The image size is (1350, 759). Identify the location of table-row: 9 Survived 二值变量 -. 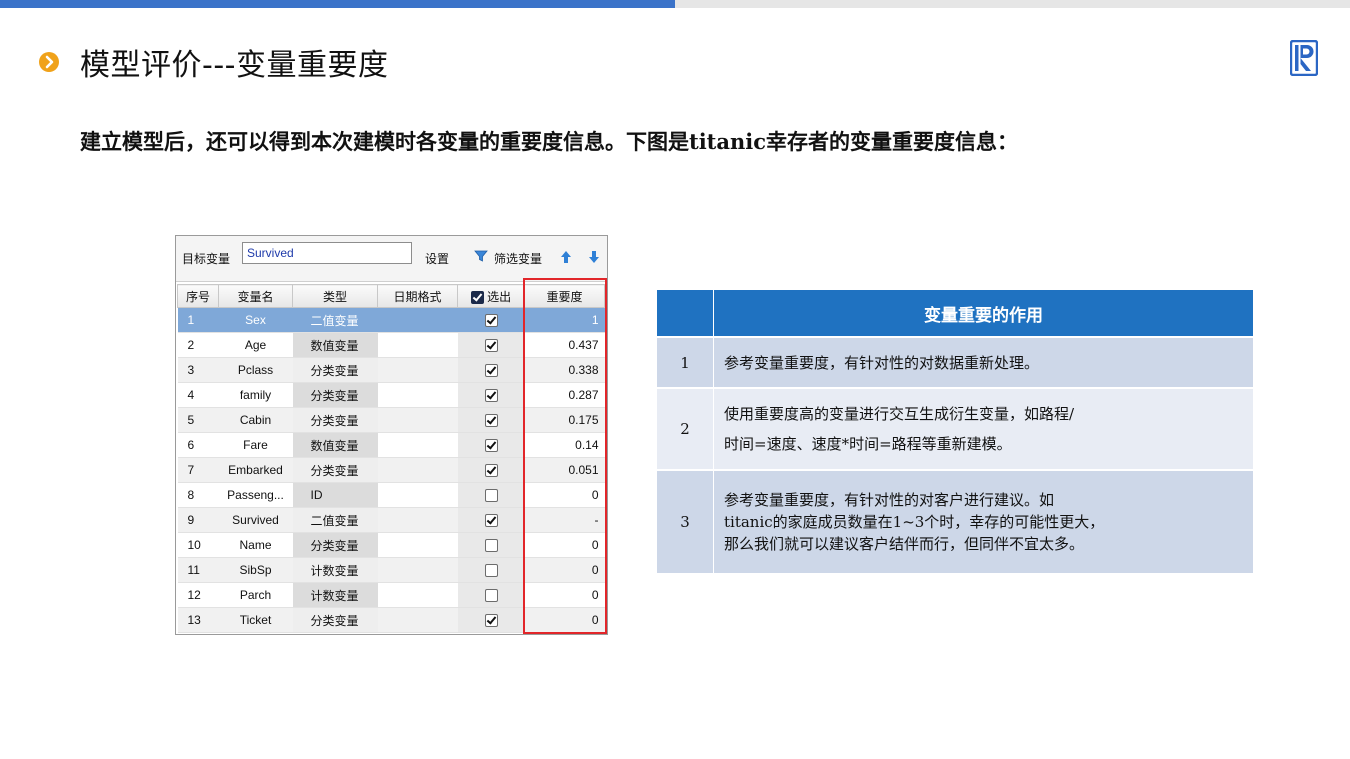
(391, 520).